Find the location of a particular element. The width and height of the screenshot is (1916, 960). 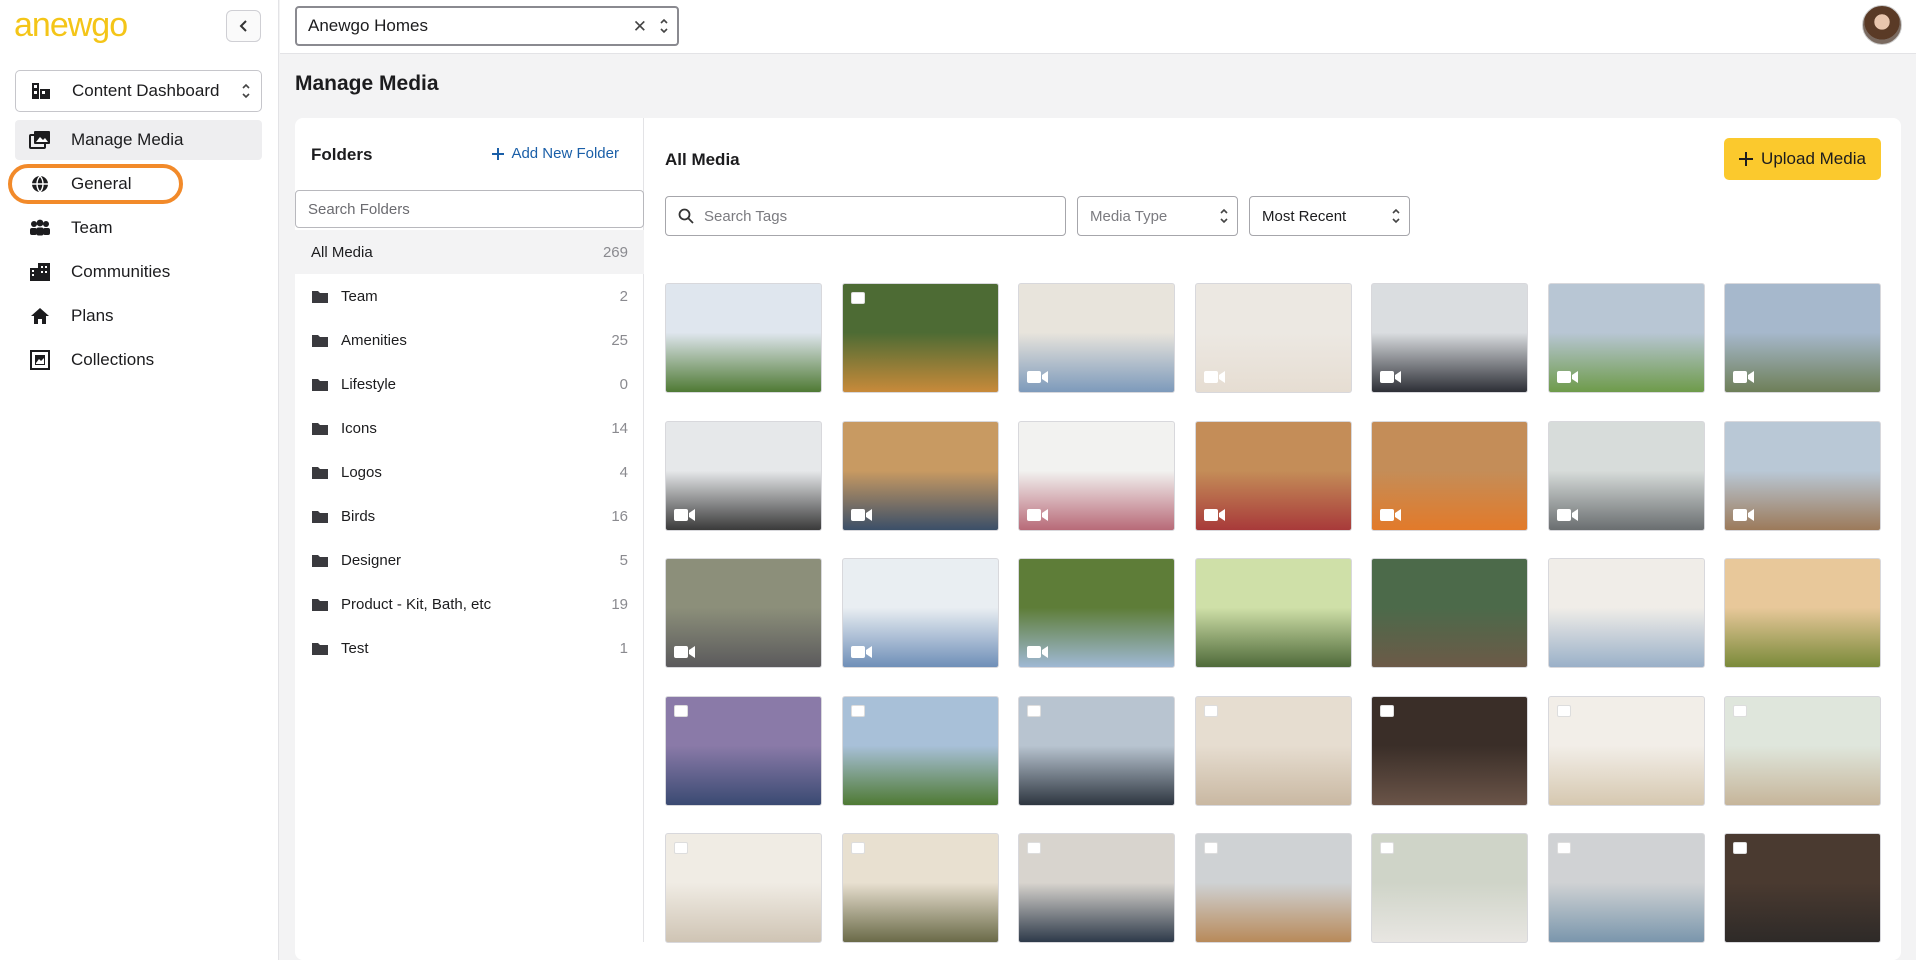

search-tags-input is located at coordinates (874, 216).